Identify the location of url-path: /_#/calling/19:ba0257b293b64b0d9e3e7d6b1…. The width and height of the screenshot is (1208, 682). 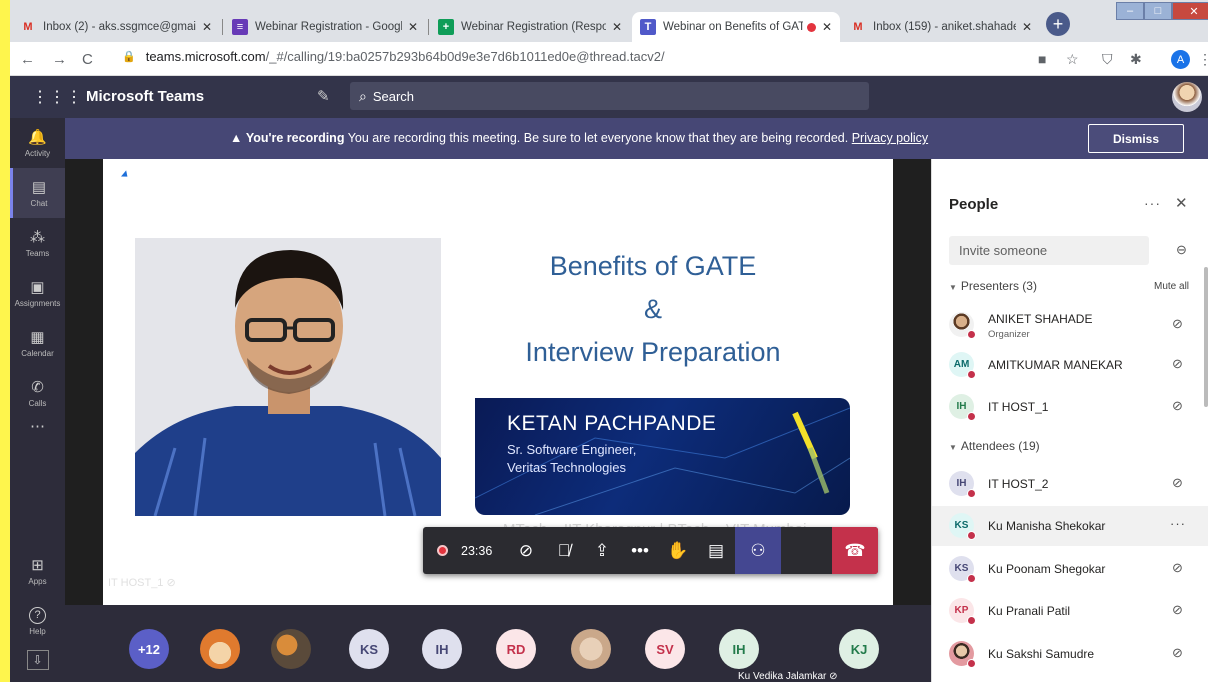
(465, 56).